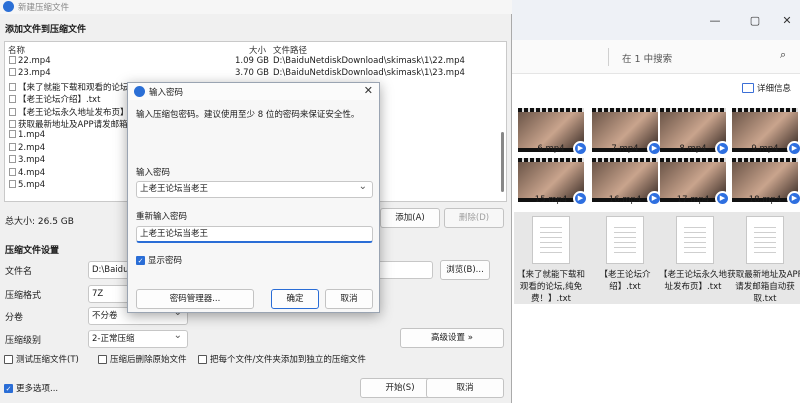 The width and height of the screenshot is (800, 403). I want to click on password-value: 上老王论坛当老王, so click(174, 189).